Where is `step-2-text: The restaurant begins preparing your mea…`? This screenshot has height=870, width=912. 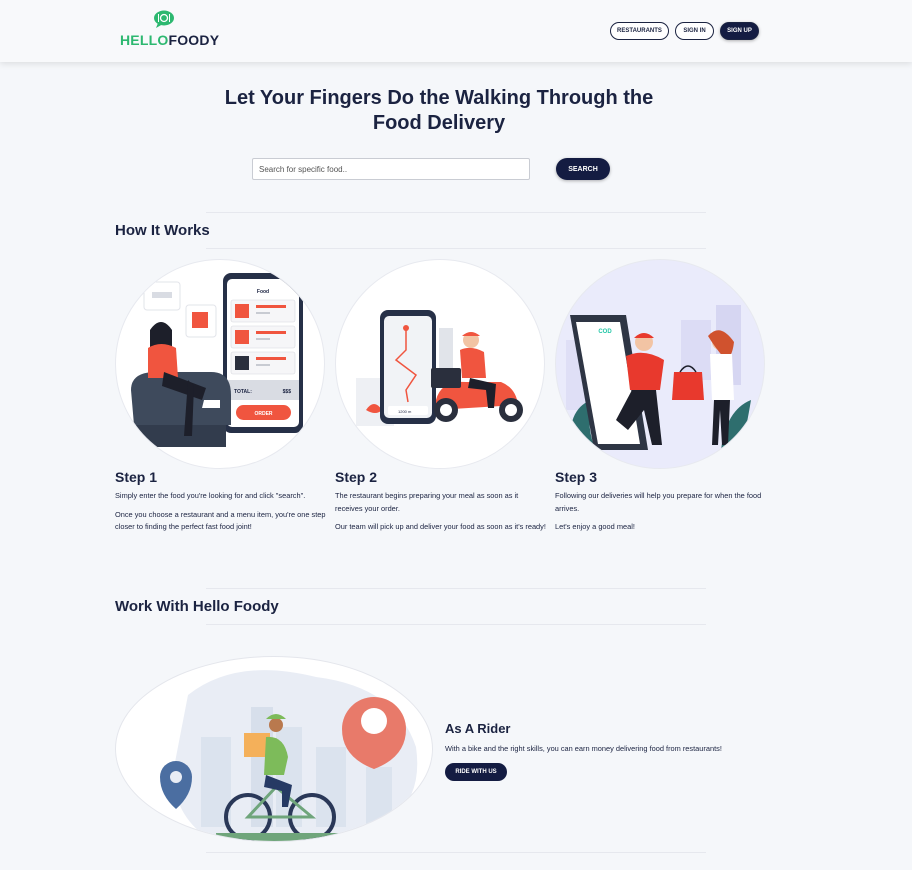 step-2-text: The restaurant begins preparing your mea… is located at coordinates (441, 515).